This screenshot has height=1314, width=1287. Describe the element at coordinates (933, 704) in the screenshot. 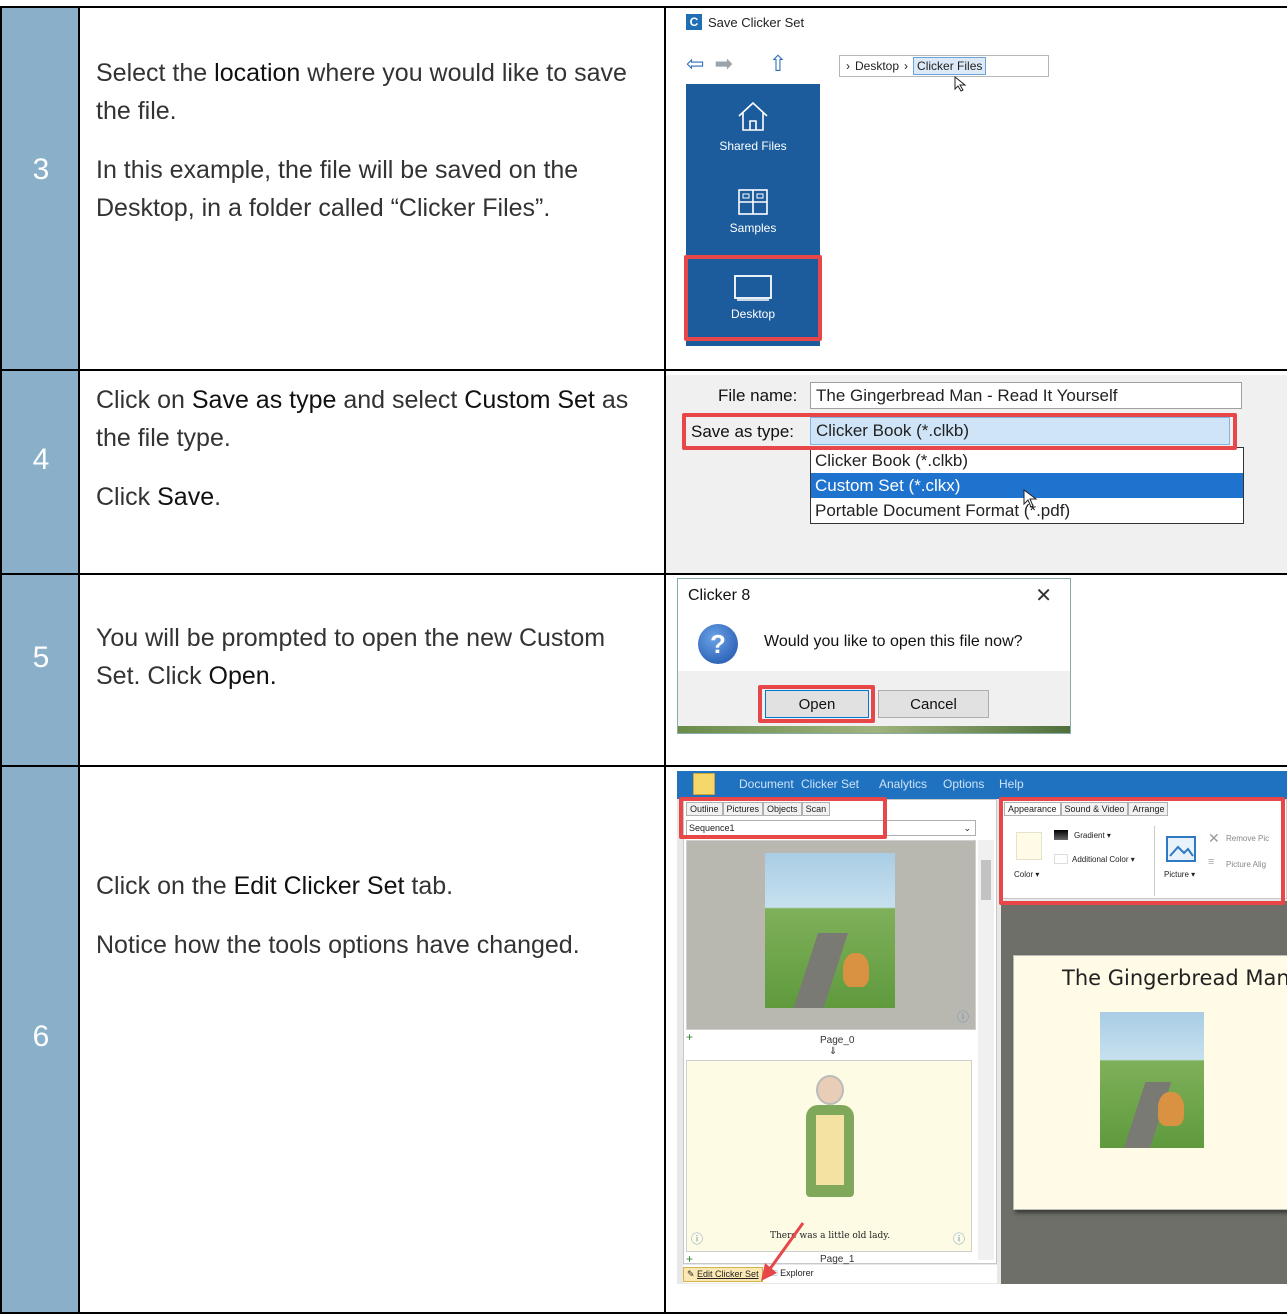

I see `cancel-button: Cancel` at that location.